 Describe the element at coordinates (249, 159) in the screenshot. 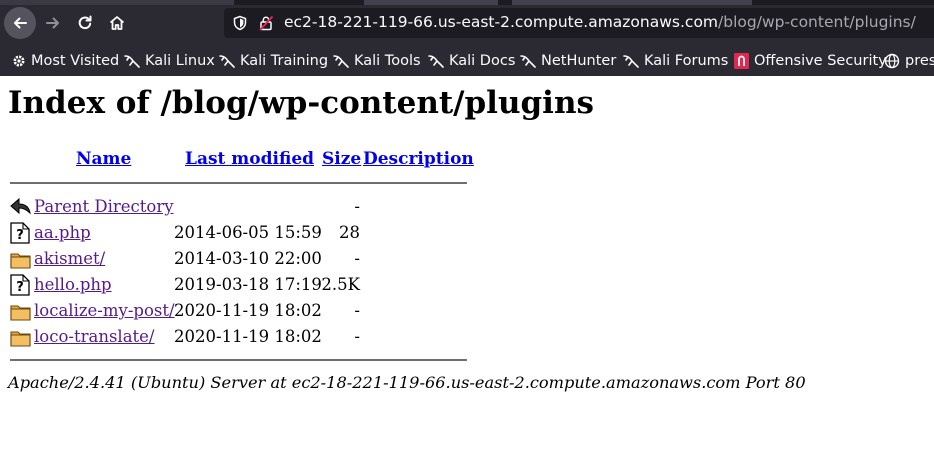

I see `column-header-last-modified: Last modified` at that location.